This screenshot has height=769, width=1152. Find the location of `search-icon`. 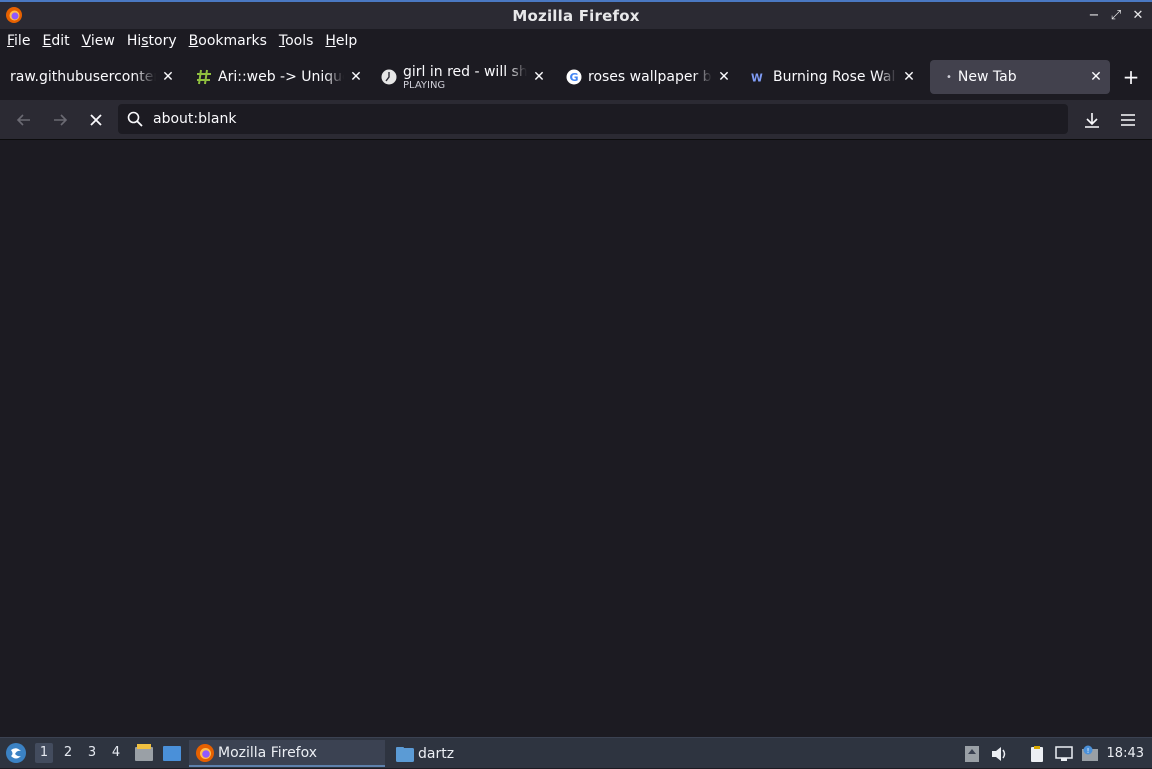

search-icon is located at coordinates (135, 119).